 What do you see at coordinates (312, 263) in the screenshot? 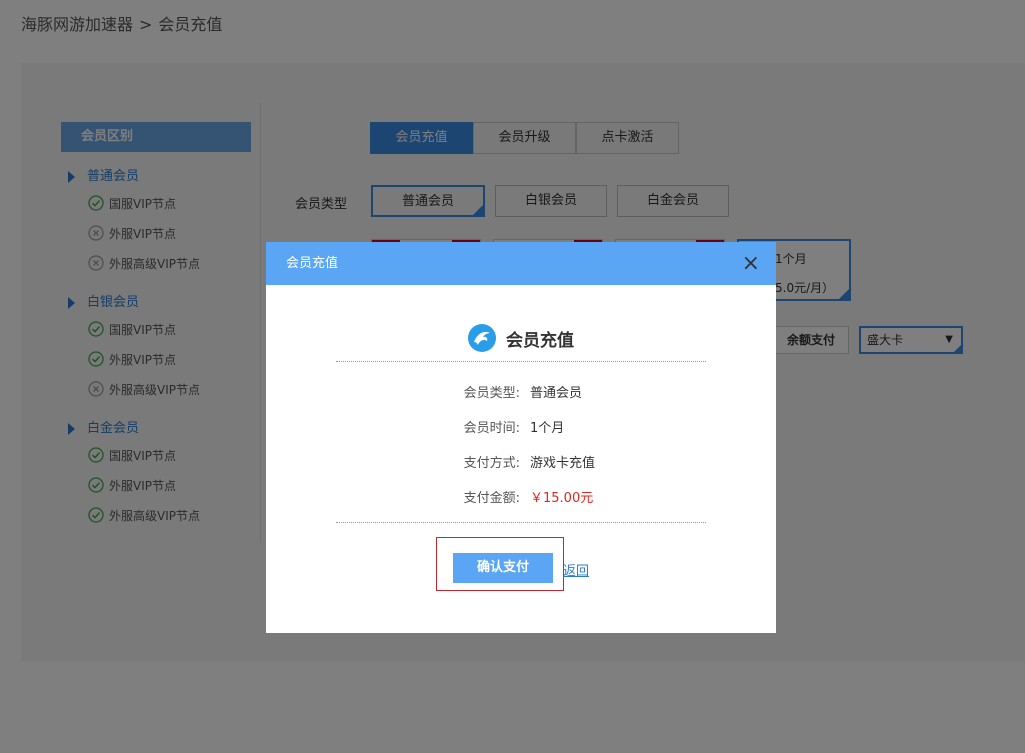
I see `modal-header-title: 会员充值` at bounding box center [312, 263].